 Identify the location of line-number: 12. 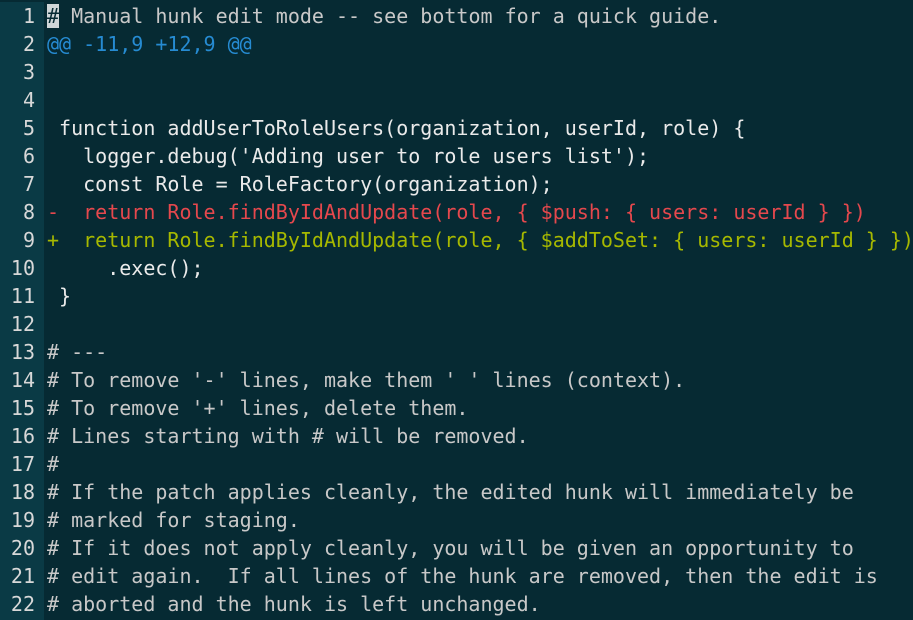
(22, 324).